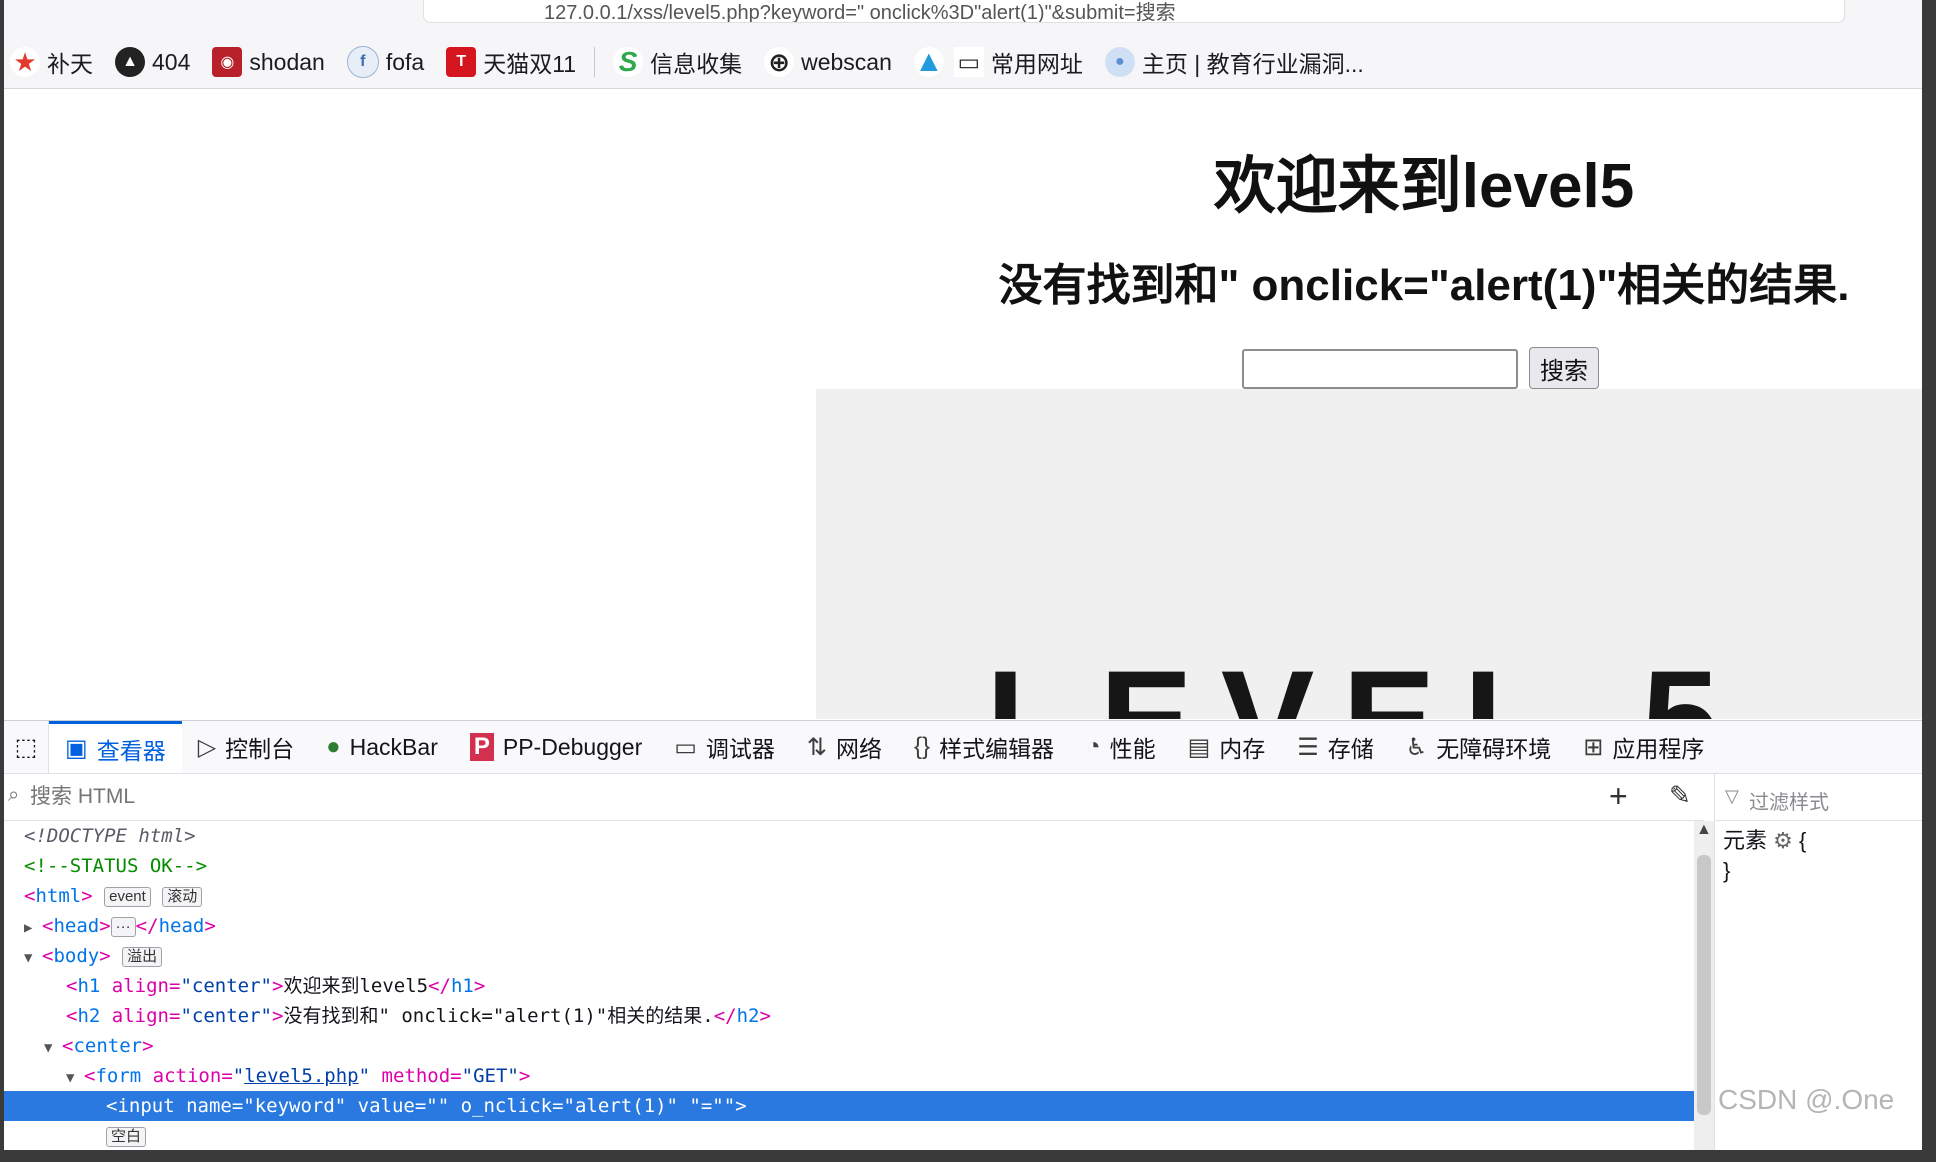 Image resolution: width=1936 pixels, height=1162 pixels. I want to click on bookmark-folder-common: ▭ 常用网址, so click(1018, 62).